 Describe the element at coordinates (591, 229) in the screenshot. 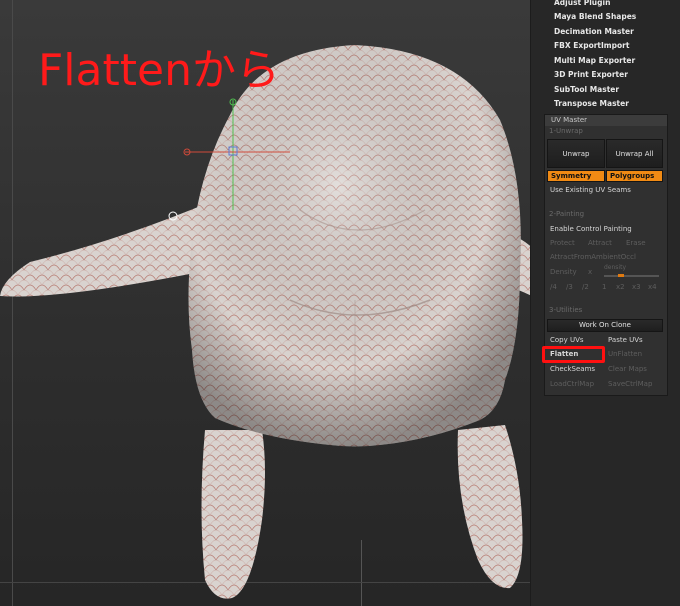

I see `enable-control-painting-toggle: Enable Control Painting` at that location.